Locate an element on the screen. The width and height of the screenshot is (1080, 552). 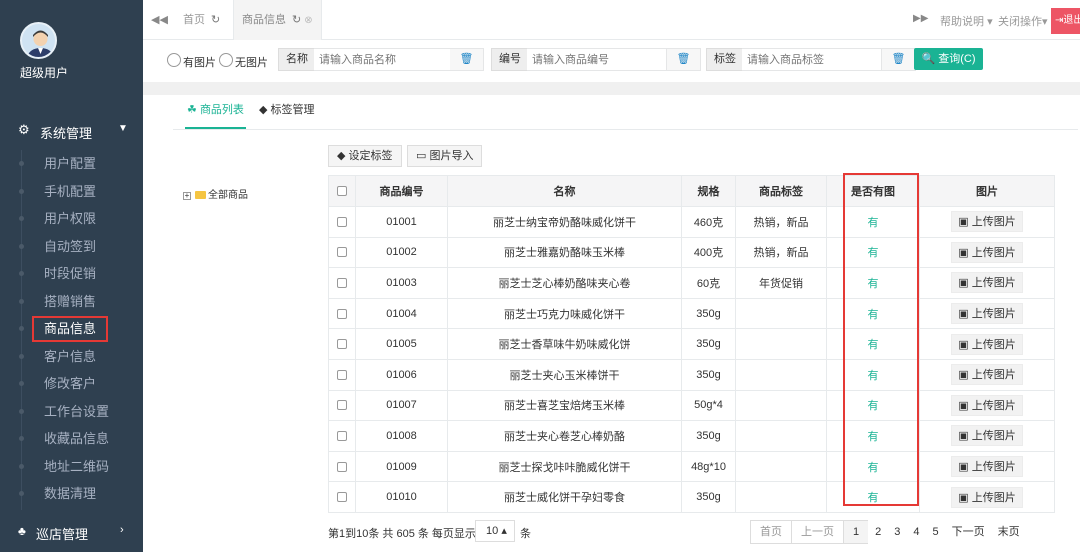
sidebar-item-label: 手机配置 is located at coordinates (70, 191).